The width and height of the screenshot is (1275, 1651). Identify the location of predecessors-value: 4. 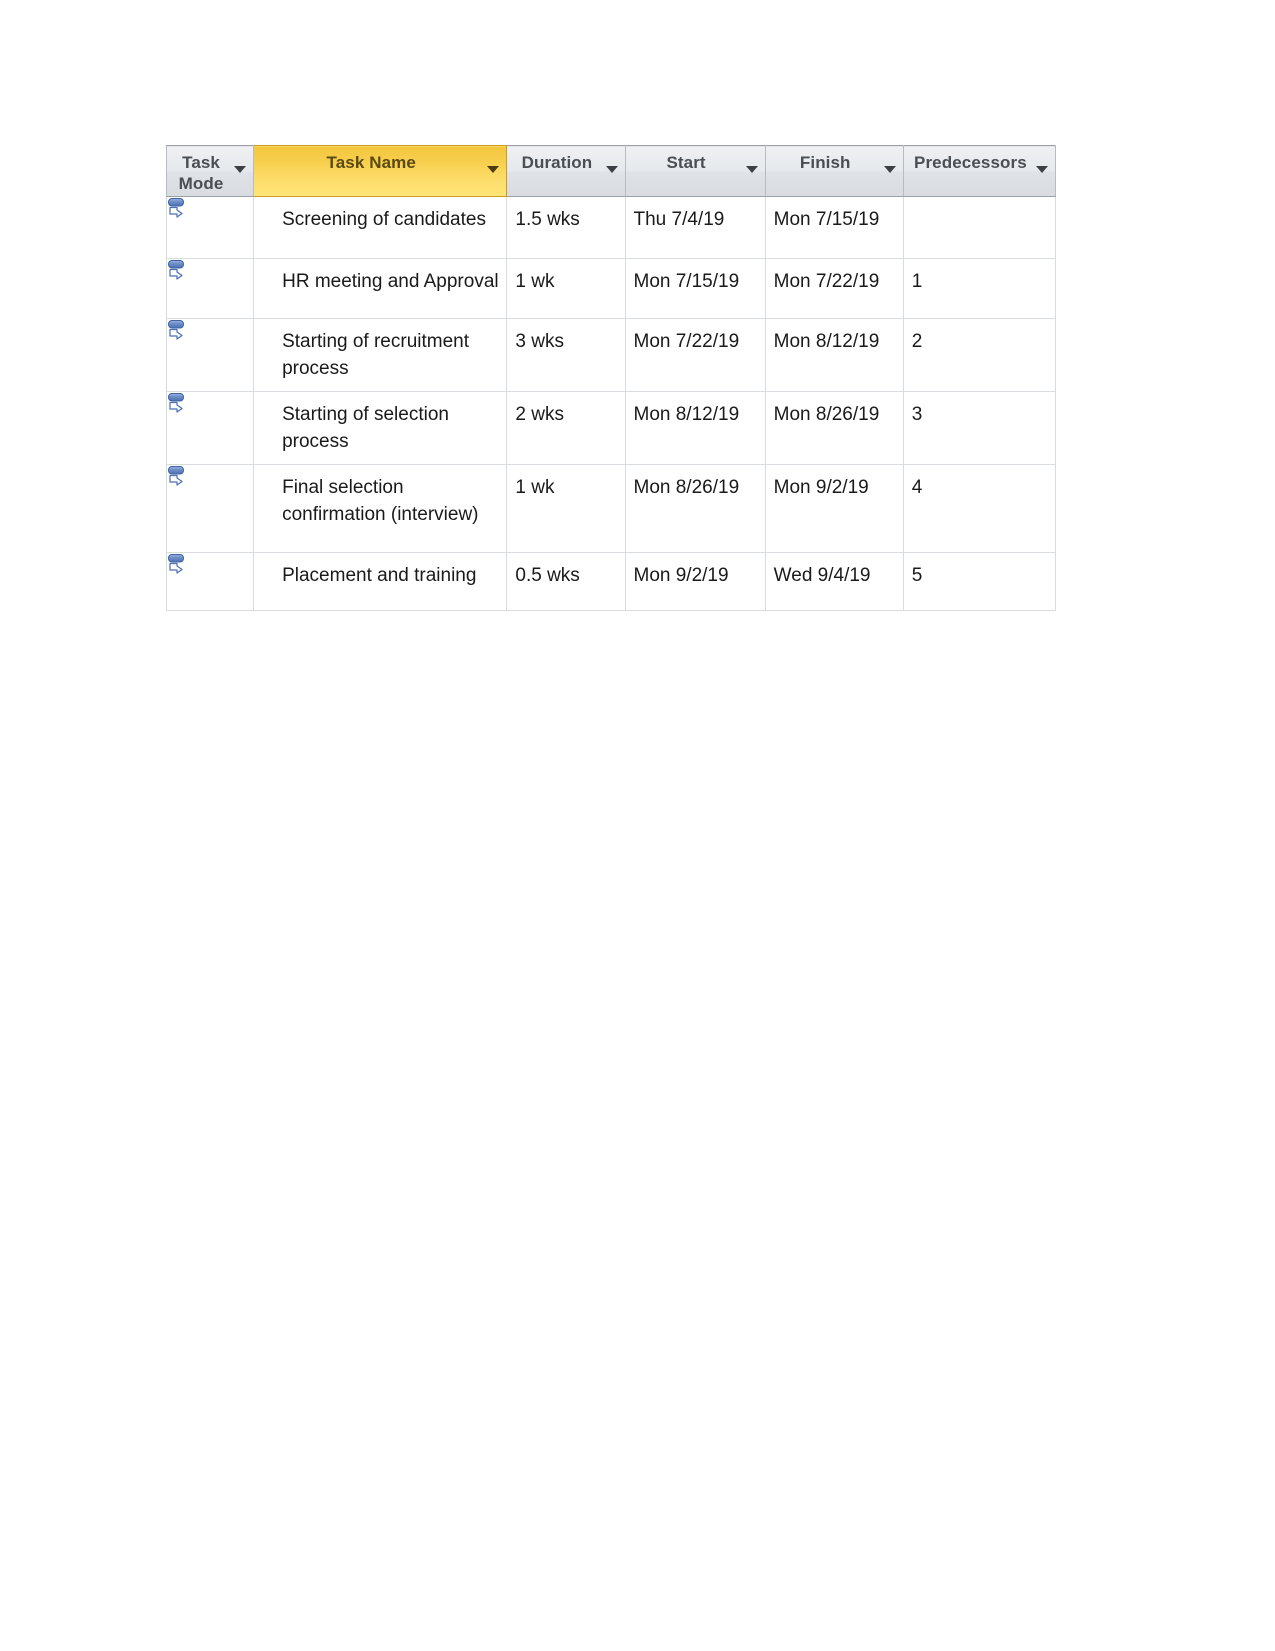
(917, 487).